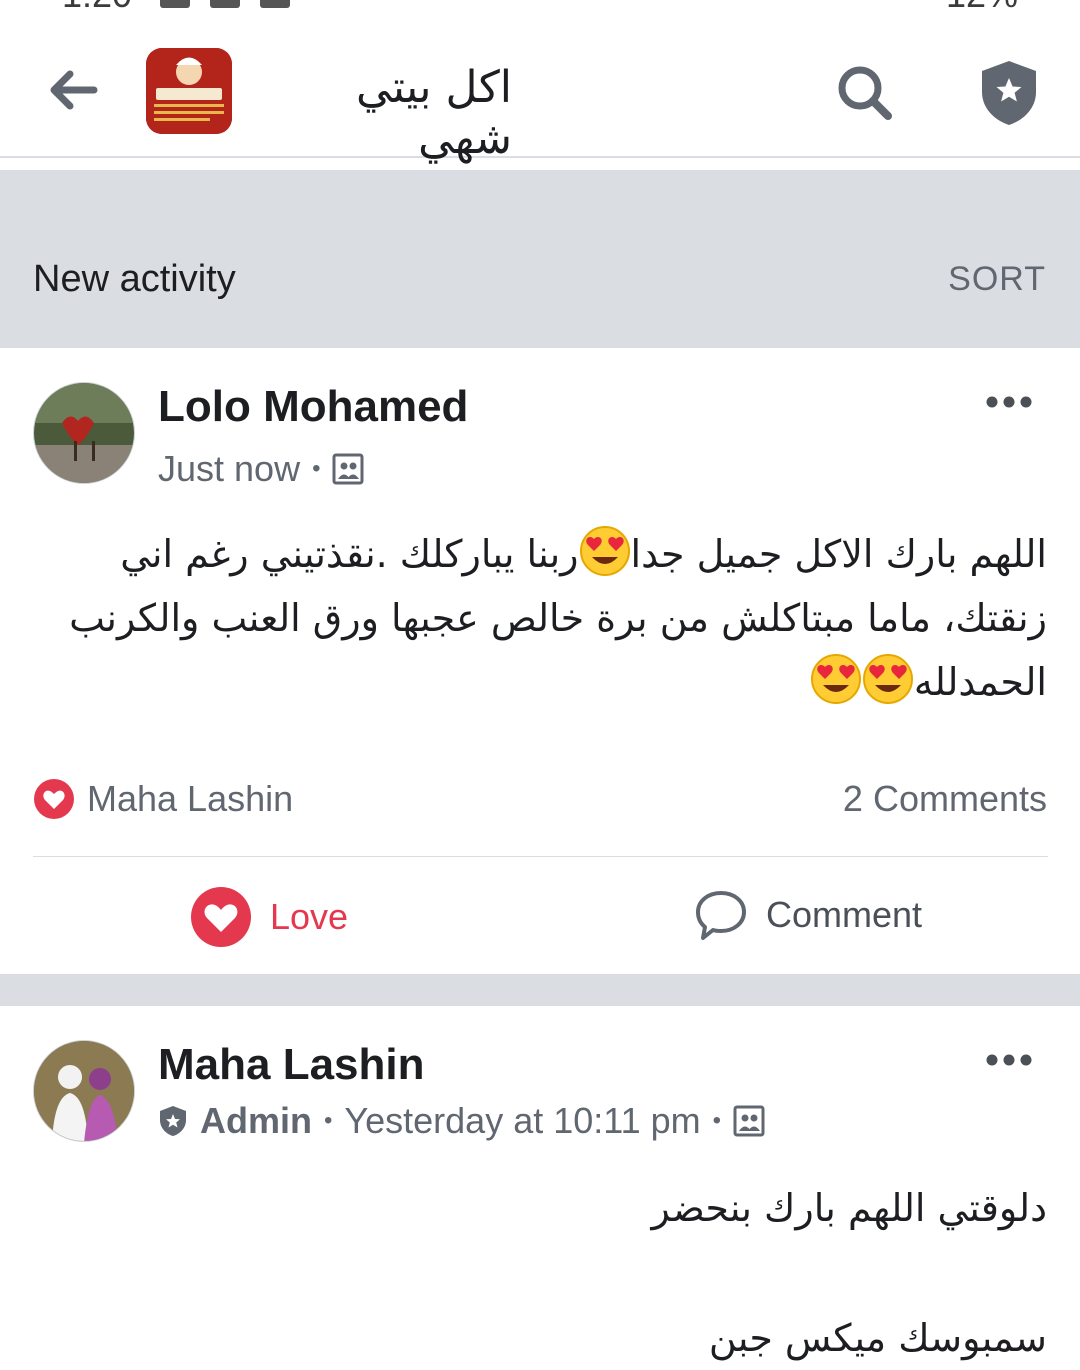 This screenshot has width=1080, height=1370. What do you see at coordinates (877, 1338) in the screenshot?
I see `post-body-line-2: سمبوسك ميكس جبن` at bounding box center [877, 1338].